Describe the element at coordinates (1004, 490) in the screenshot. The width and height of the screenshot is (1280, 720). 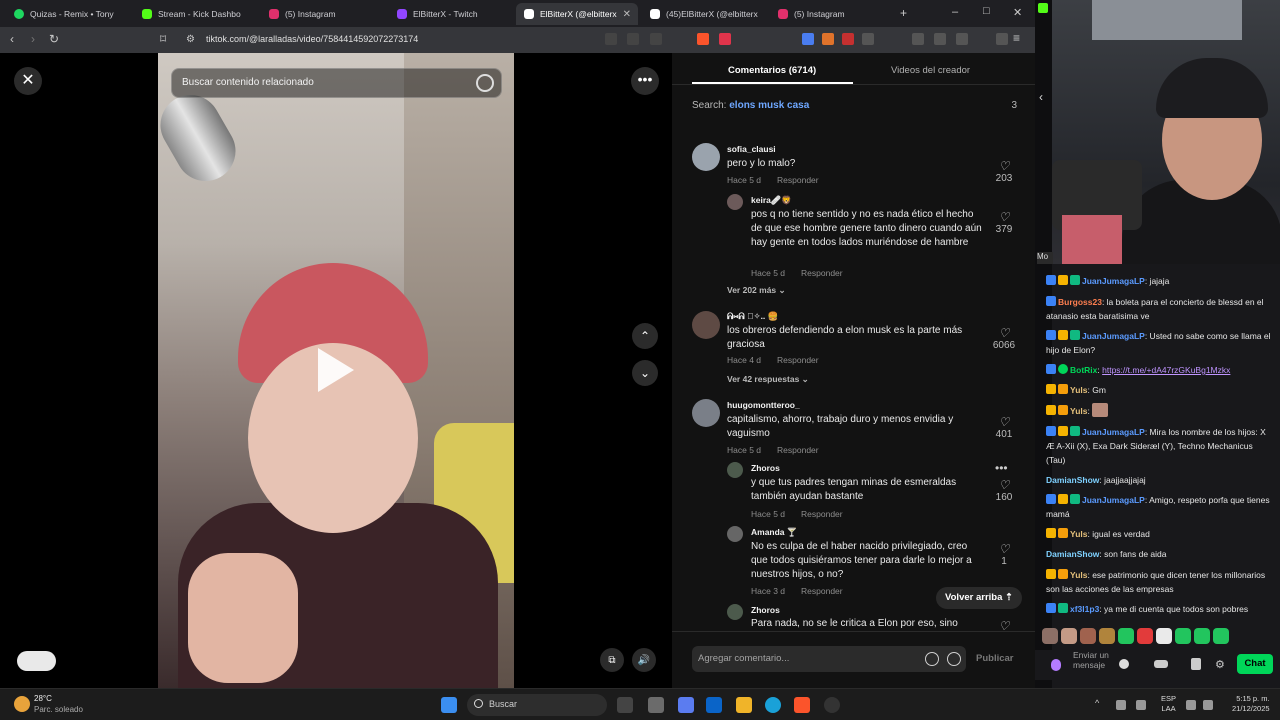
I see `like-button: ♡ 160` at that location.